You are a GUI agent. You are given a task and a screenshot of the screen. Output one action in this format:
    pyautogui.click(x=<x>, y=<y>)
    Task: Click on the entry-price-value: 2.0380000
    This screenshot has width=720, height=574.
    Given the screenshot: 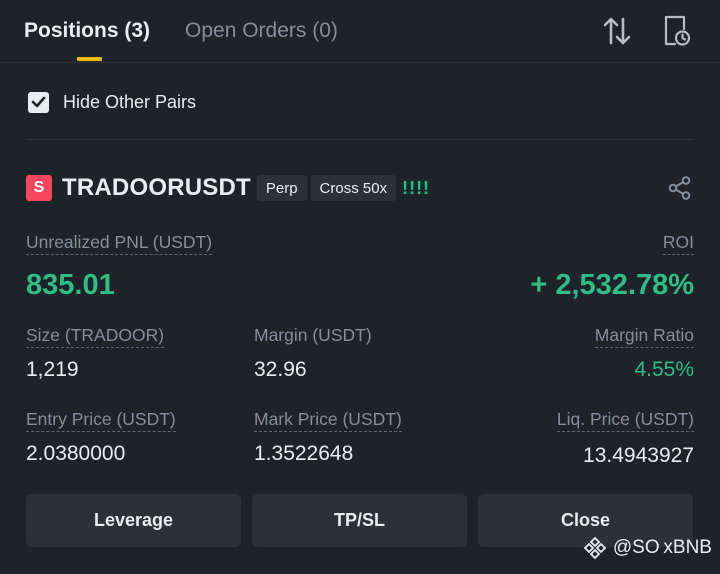 What is the action you would take?
    pyautogui.click(x=76, y=453)
    